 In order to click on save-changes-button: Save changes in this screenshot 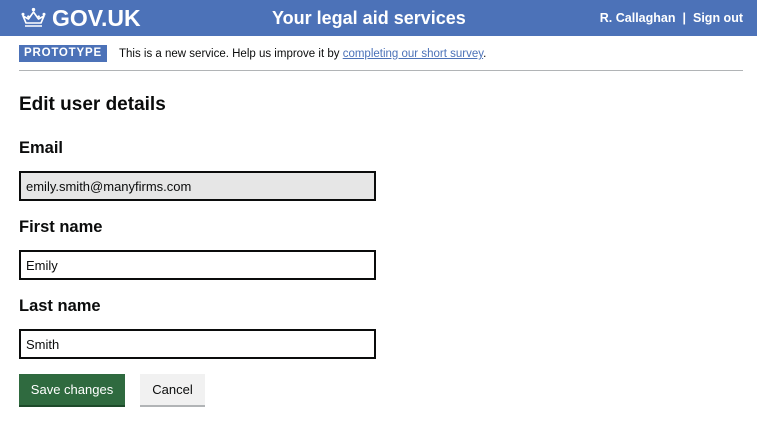, I will do `click(72, 389)`.